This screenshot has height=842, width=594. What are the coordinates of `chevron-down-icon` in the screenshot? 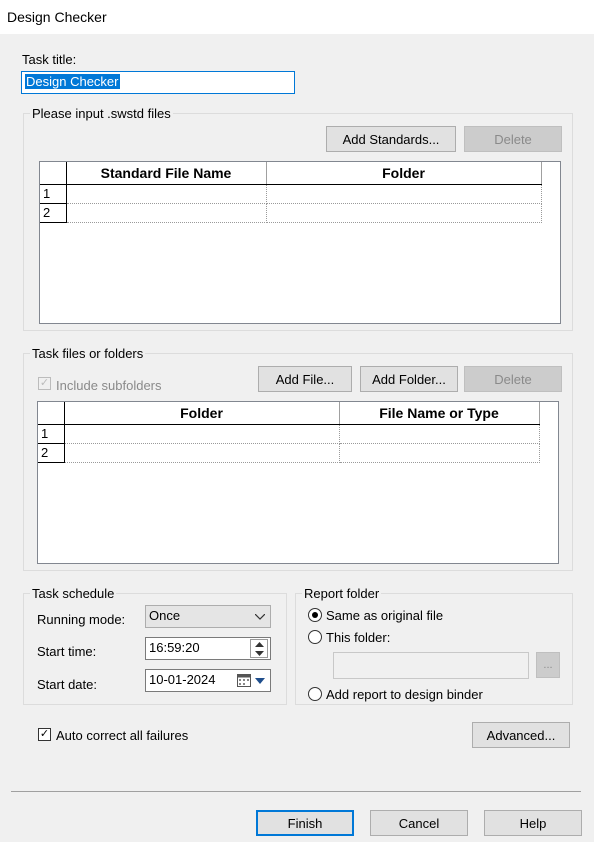 It's located at (260, 617).